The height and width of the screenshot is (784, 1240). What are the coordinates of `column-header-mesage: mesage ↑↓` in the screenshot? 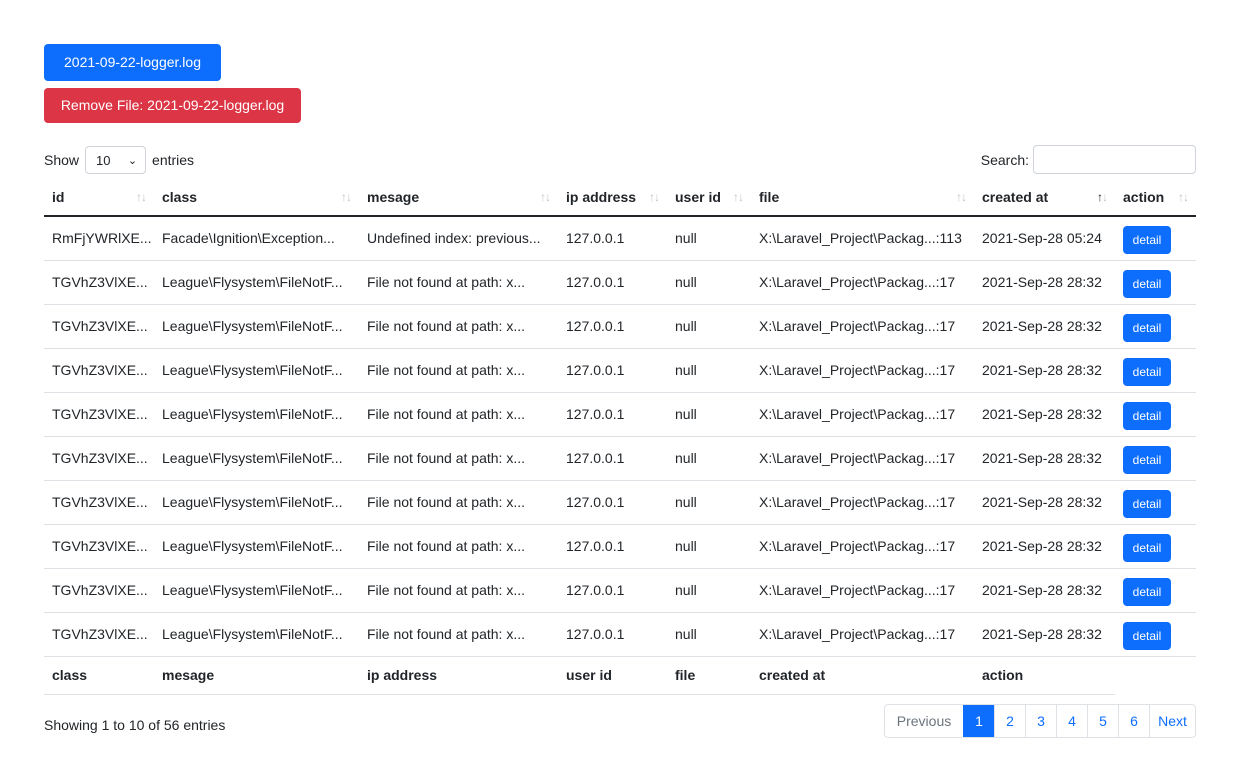 It's located at (458, 197).